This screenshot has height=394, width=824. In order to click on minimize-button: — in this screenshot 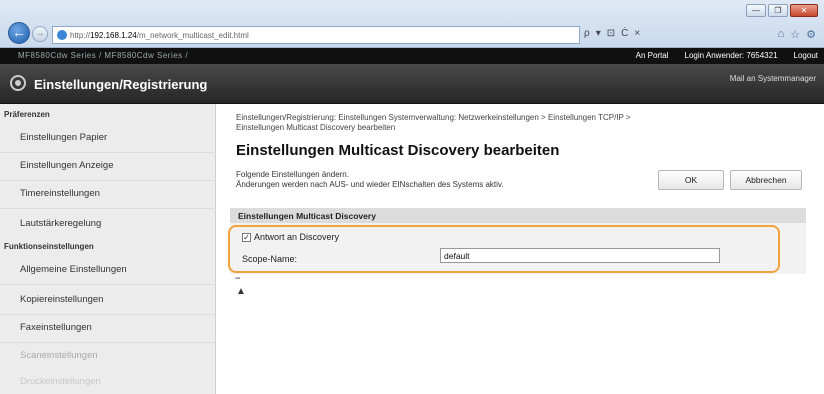, I will do `click(756, 10)`.